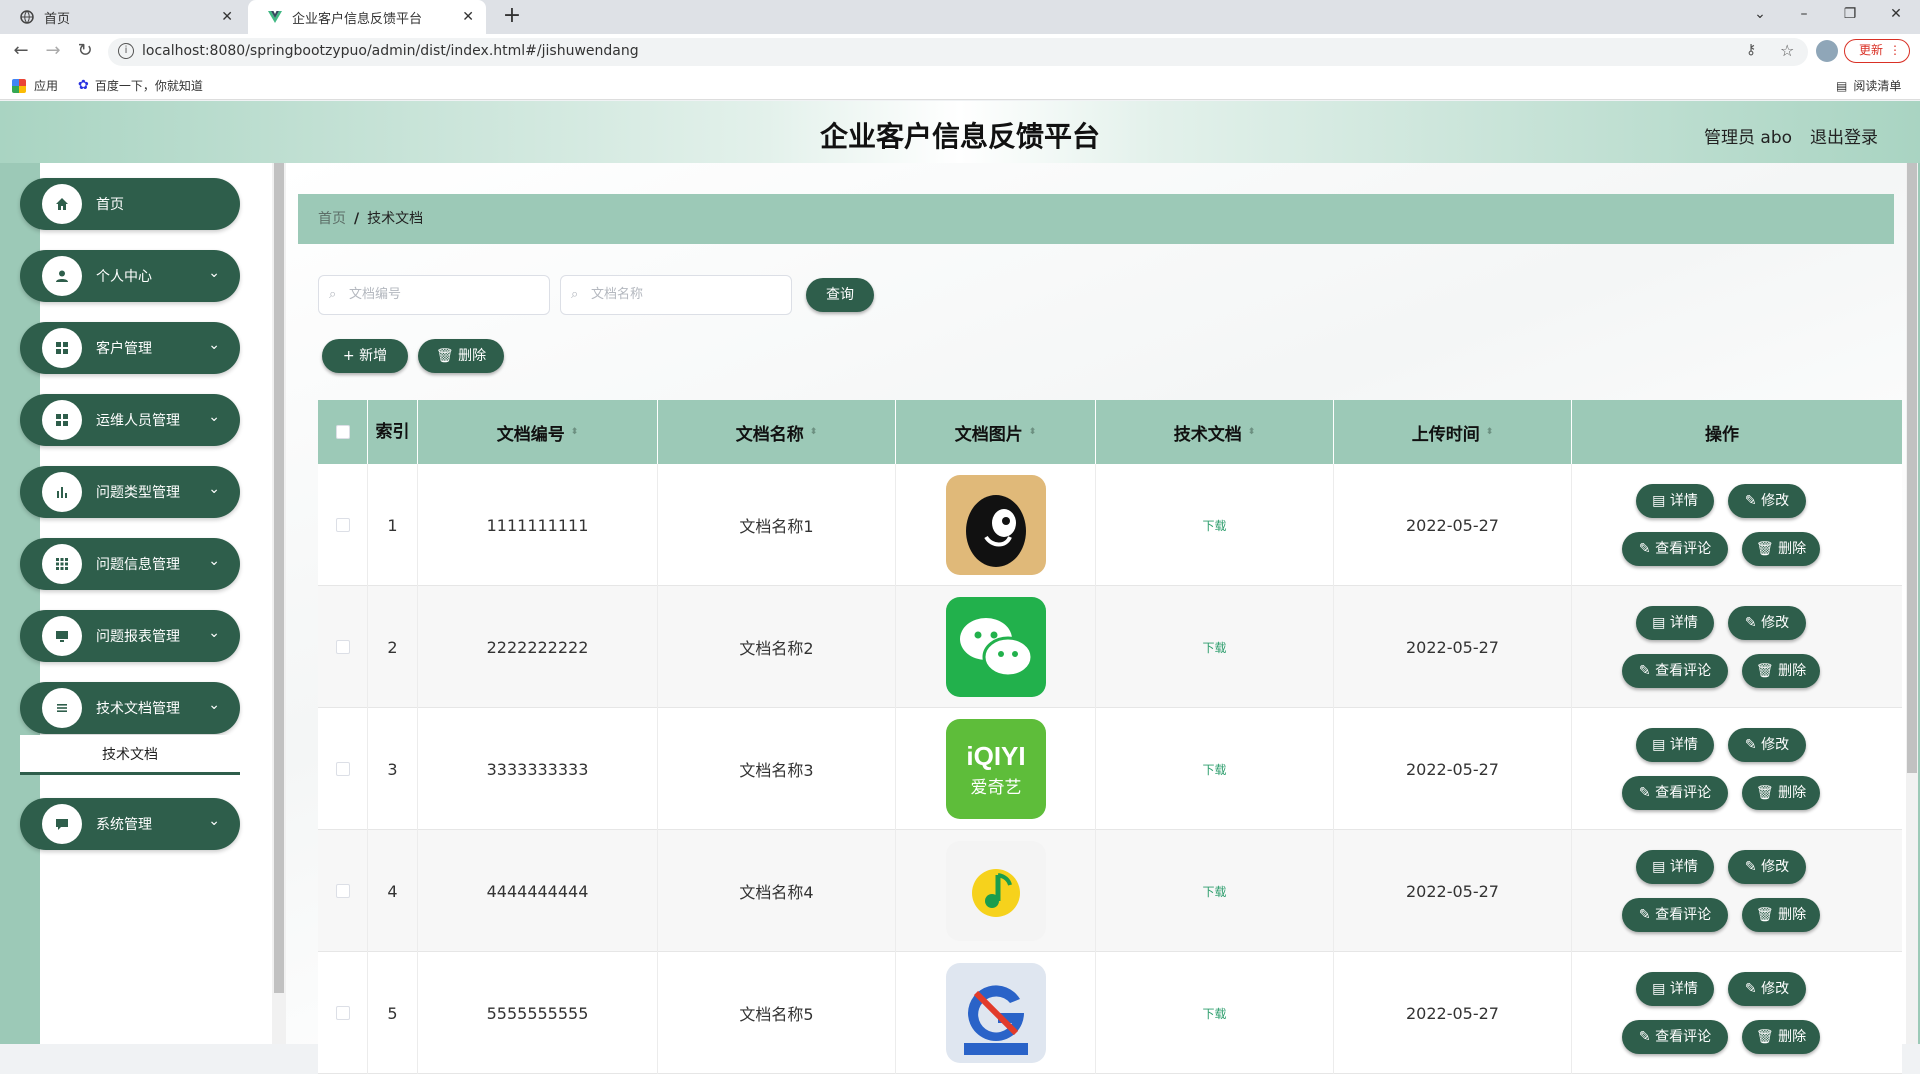 This screenshot has width=1920, height=1074. What do you see at coordinates (130, 824) in the screenshot?
I see `sidebar-item-system: 系统管理 ⌄` at bounding box center [130, 824].